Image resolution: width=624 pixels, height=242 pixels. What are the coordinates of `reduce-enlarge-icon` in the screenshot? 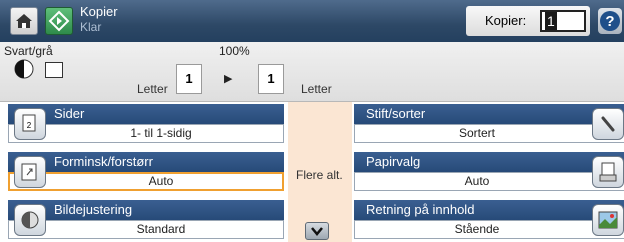 It's located at (30, 172).